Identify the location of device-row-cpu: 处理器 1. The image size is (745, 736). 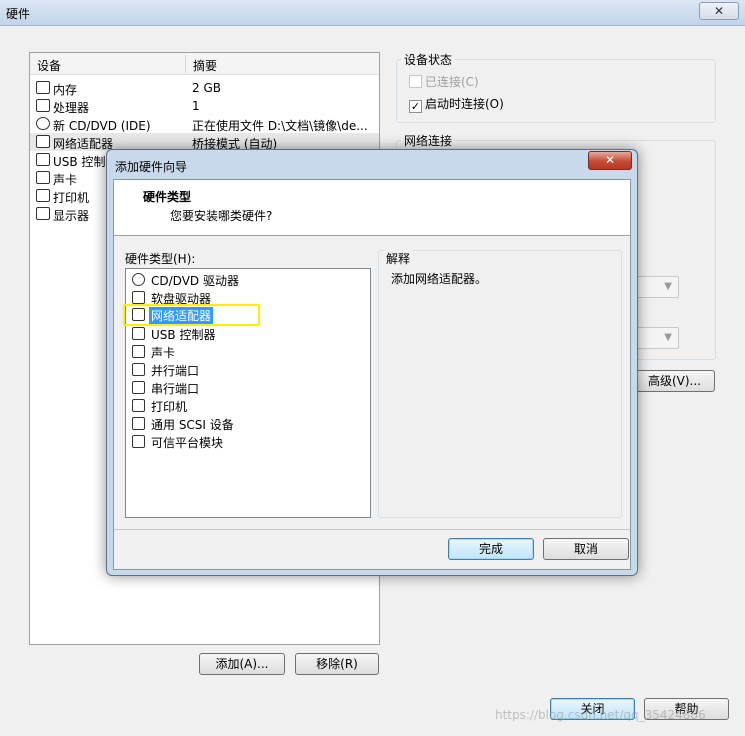
(204, 106).